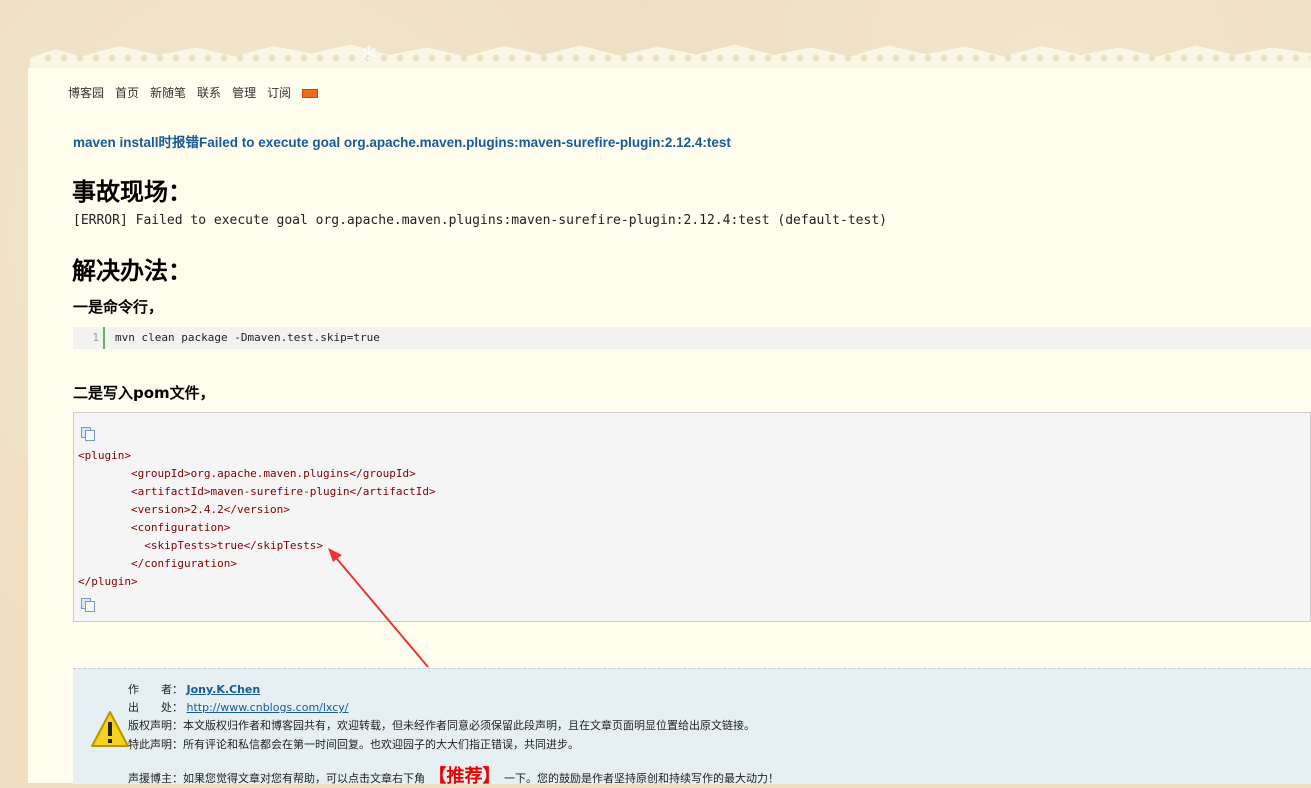 Image resolution: width=1311 pixels, height=788 pixels. What do you see at coordinates (154, 527) in the screenshot?
I see `code-line: <configuration>` at bounding box center [154, 527].